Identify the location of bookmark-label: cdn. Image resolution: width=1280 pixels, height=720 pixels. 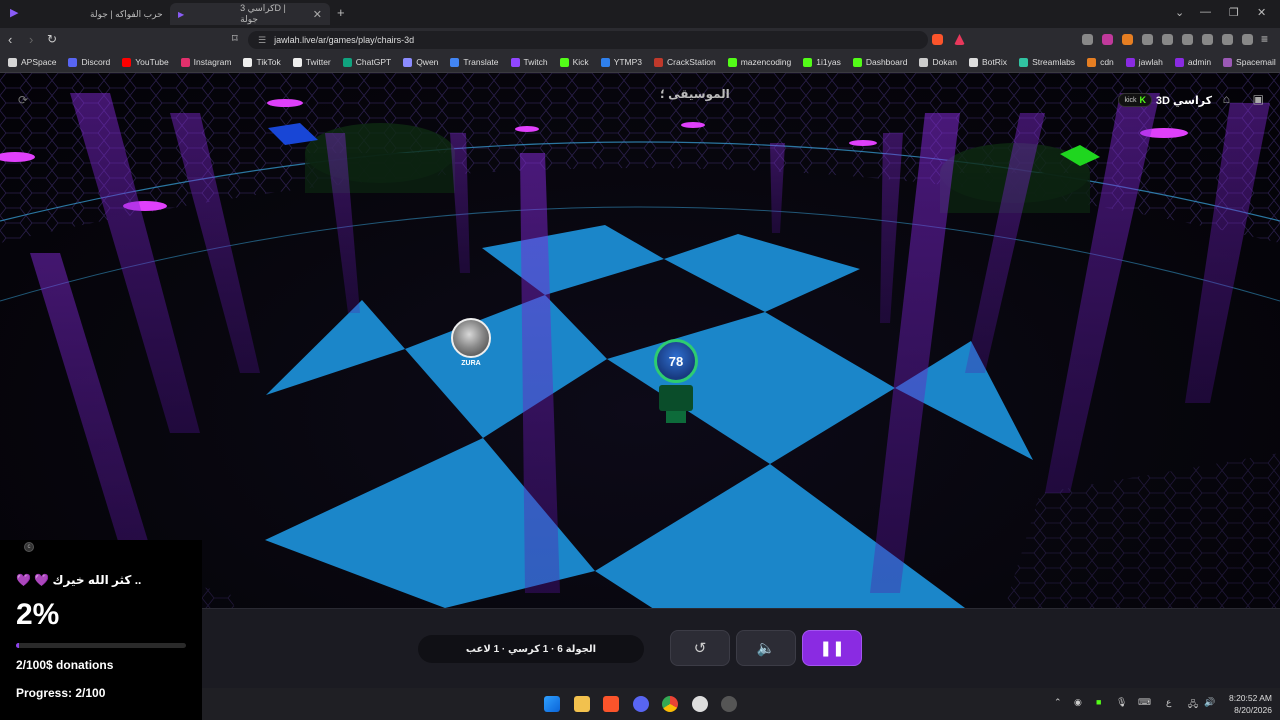
(1107, 62).